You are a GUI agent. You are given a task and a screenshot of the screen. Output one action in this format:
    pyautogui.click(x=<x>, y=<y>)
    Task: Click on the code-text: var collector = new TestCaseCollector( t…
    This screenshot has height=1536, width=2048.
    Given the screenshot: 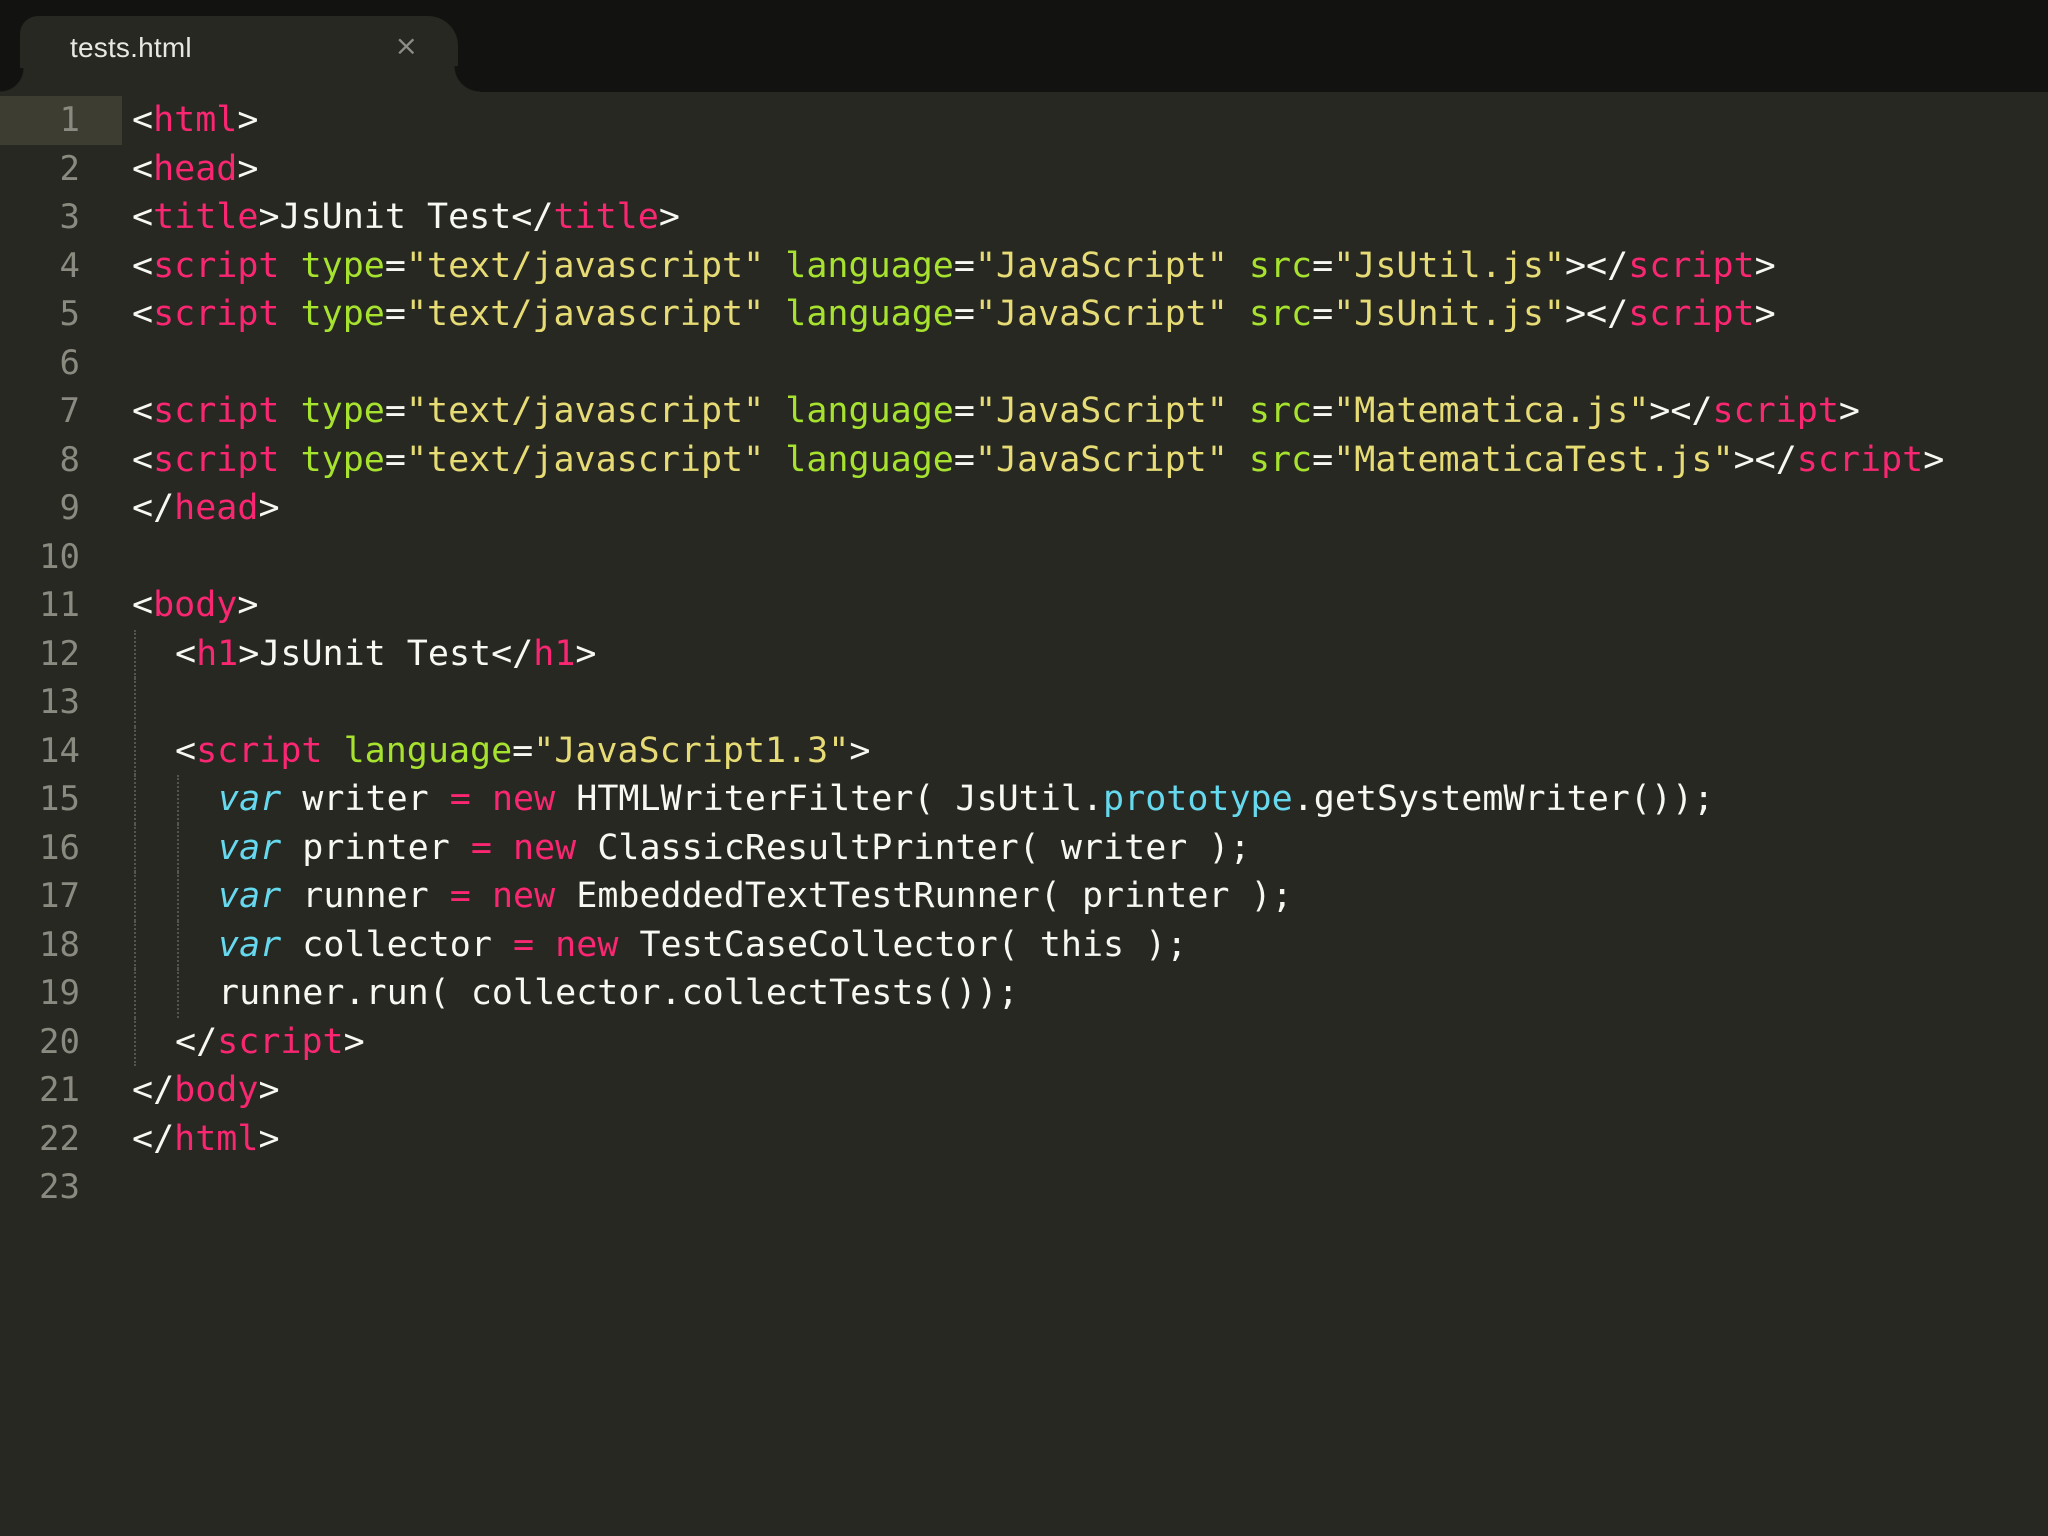 What is the action you would take?
    pyautogui.click(x=702, y=945)
    